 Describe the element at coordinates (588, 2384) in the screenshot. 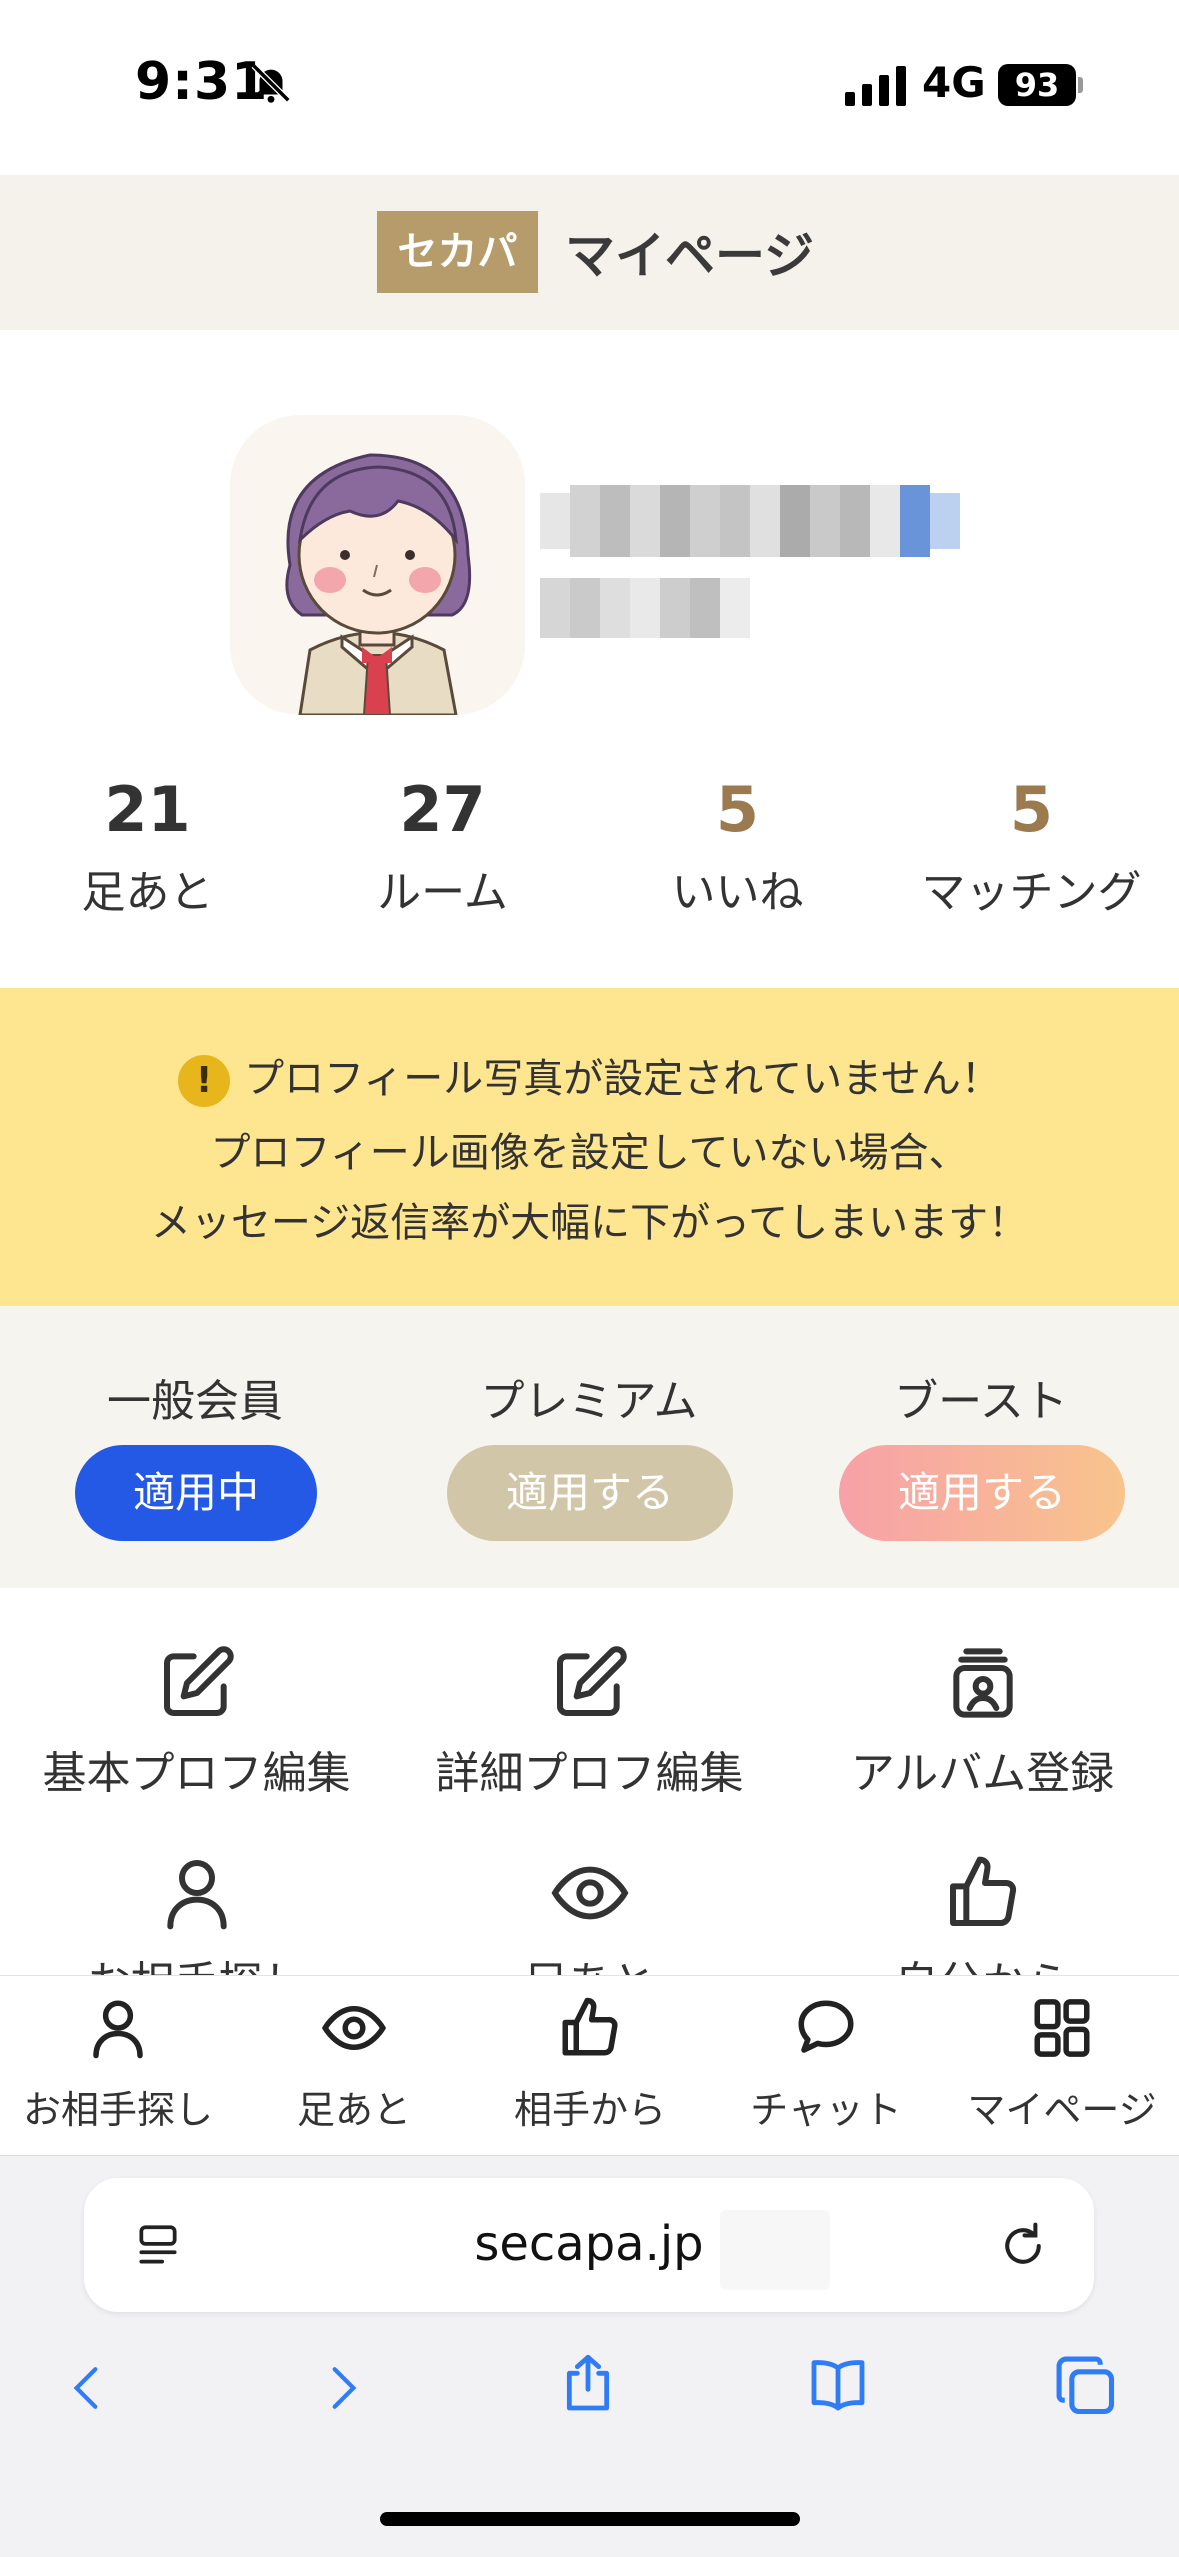

I see `share-icon` at that location.